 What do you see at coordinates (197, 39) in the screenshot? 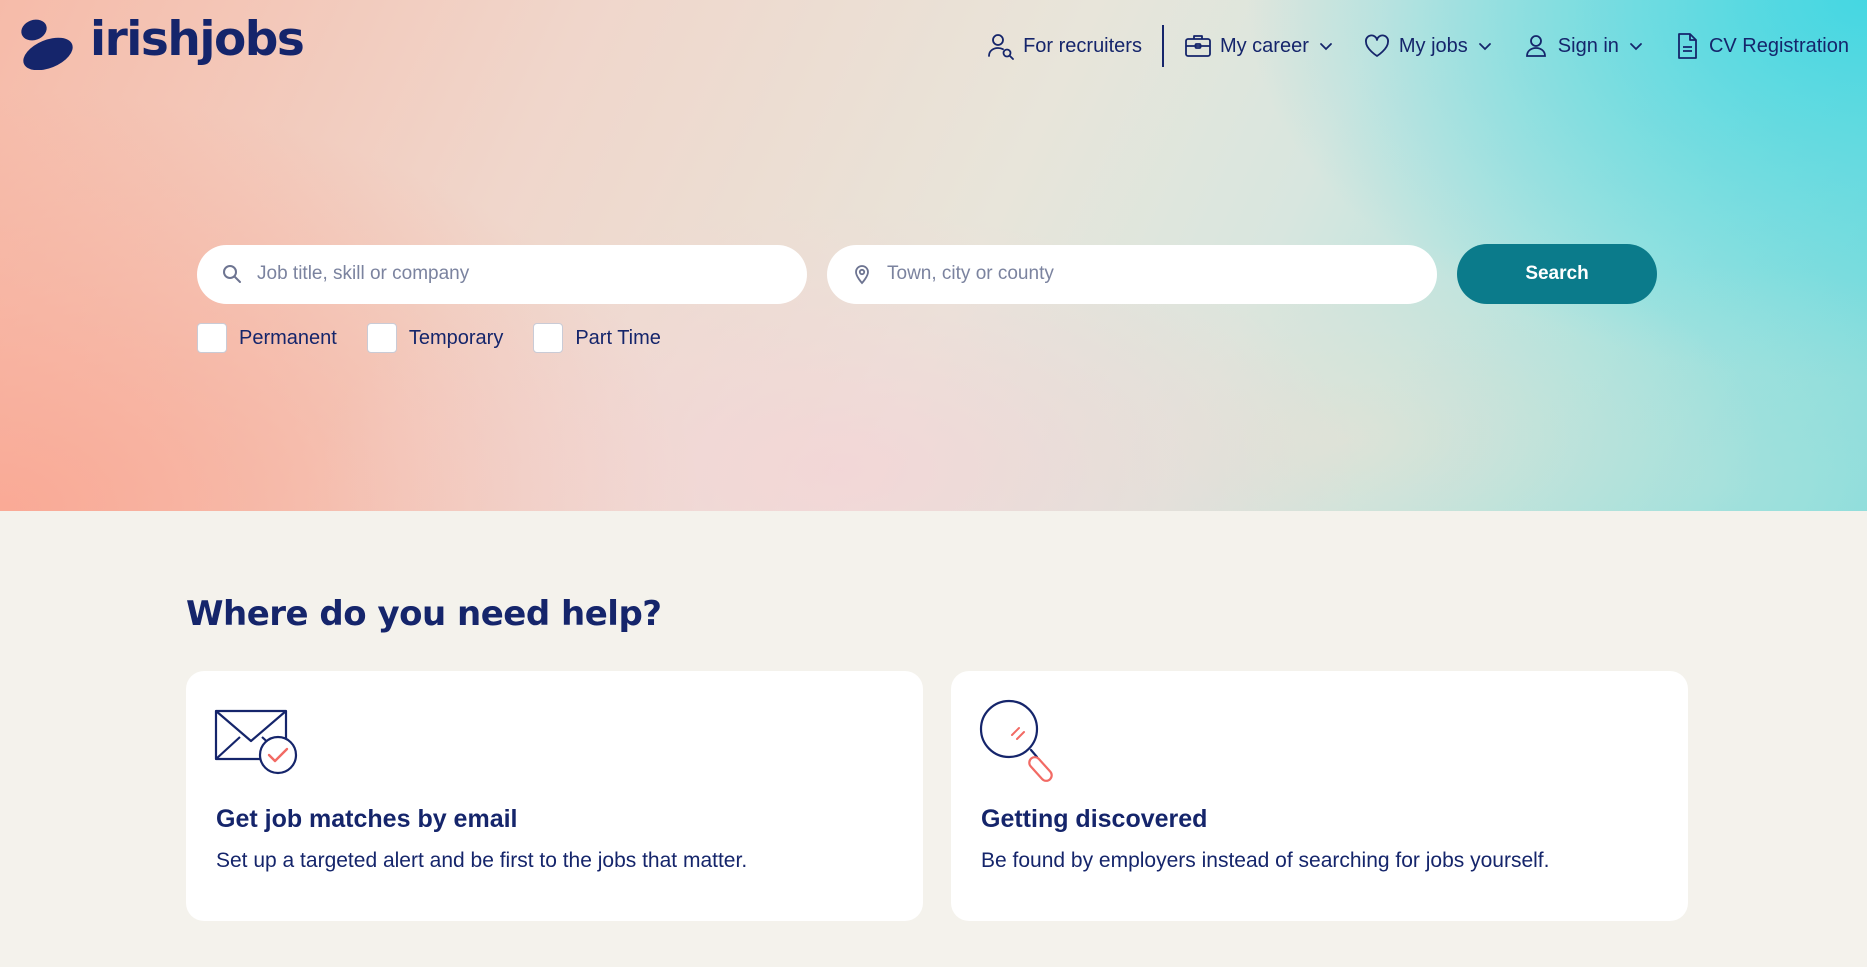
I see `logo-text: irishjobs` at bounding box center [197, 39].